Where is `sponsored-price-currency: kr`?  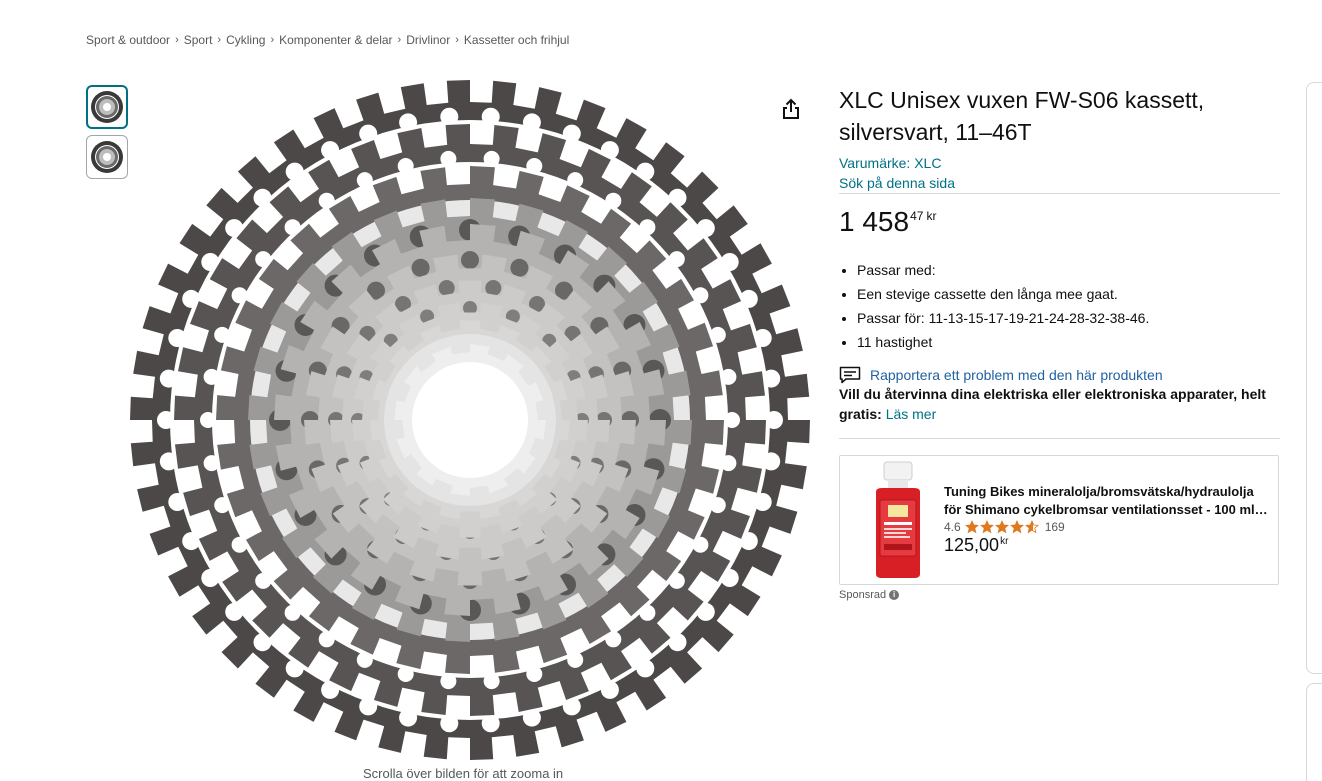
sponsored-price-currency: kr is located at coordinates (1004, 541).